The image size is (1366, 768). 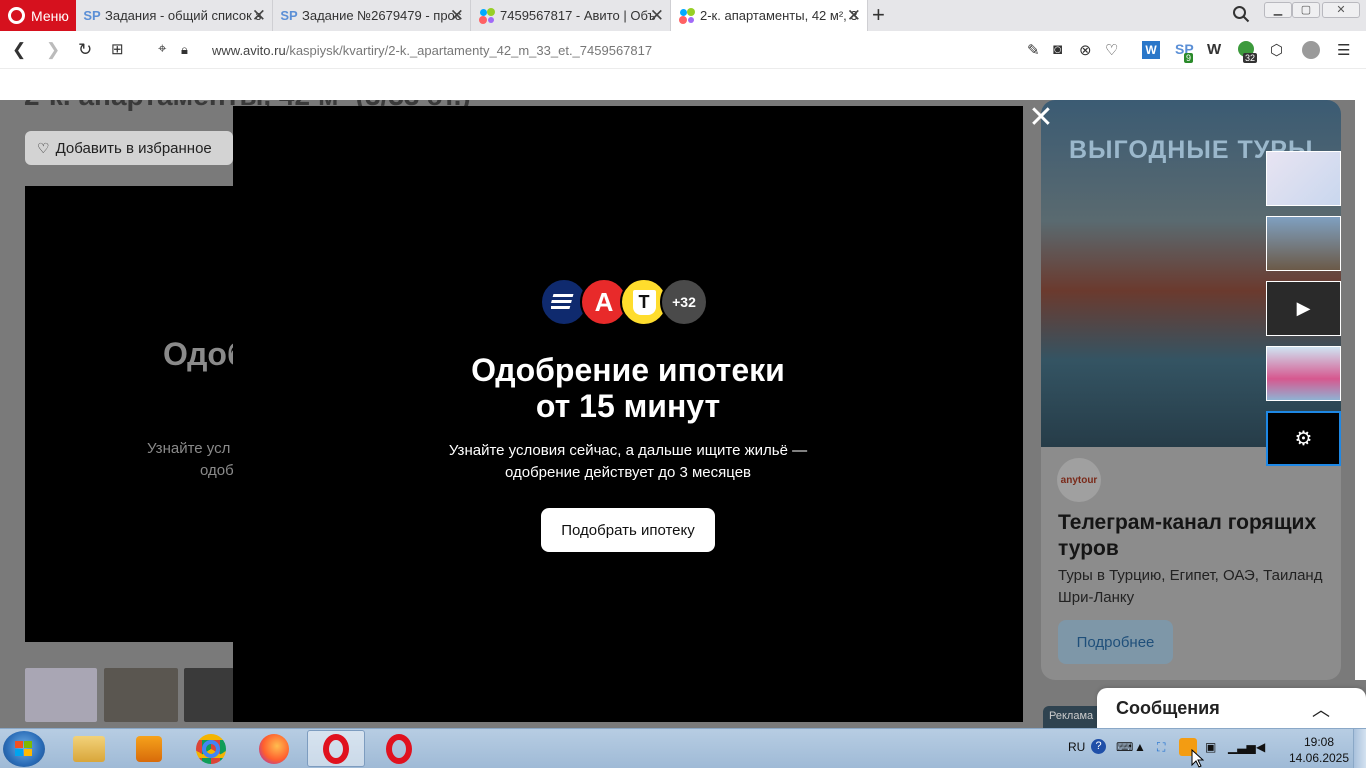 What do you see at coordinates (1311, 50) in the screenshot?
I see `profile-avatar-icon` at bounding box center [1311, 50].